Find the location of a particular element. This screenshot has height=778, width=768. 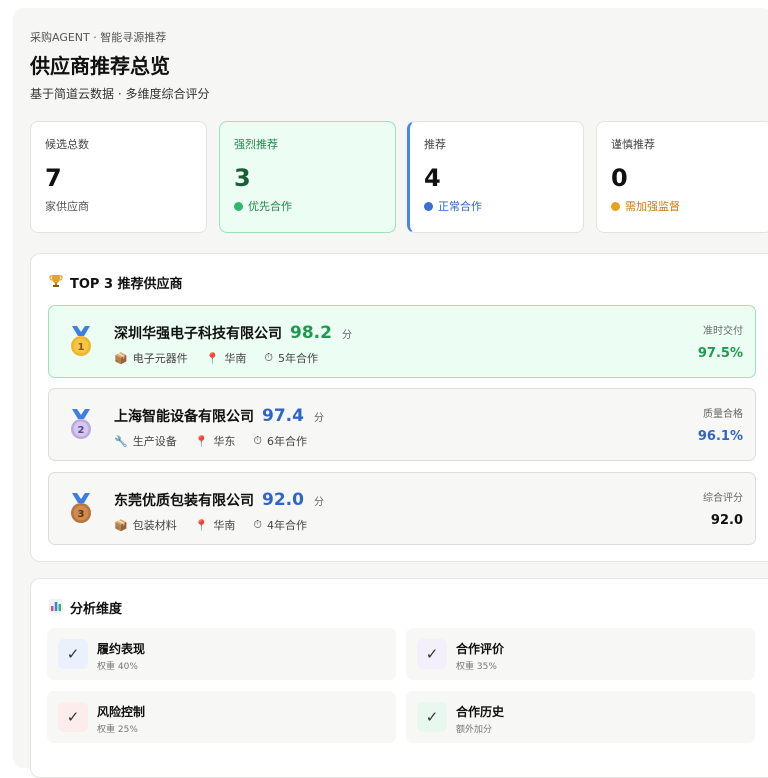

dimension-item-fulfillment: ✓ 履约表现 权重 40% is located at coordinates (221, 654).